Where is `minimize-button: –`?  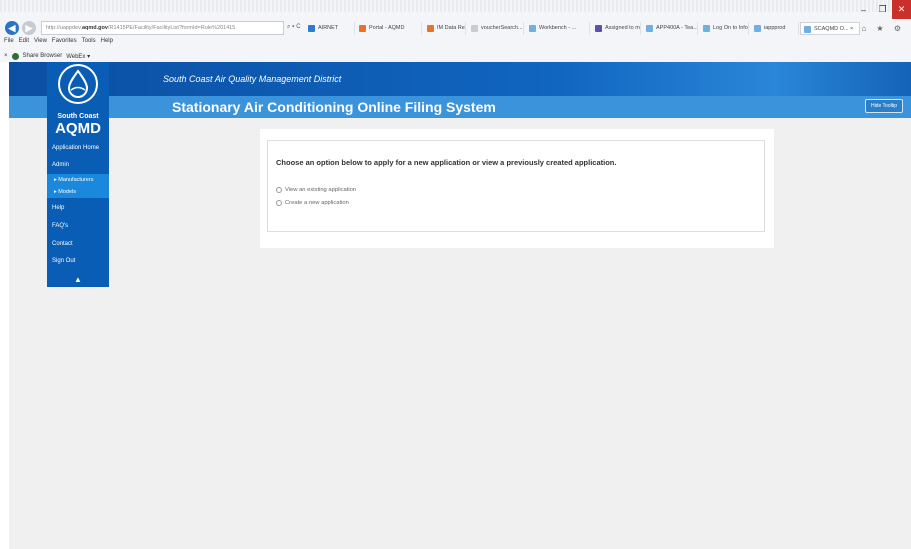
minimize-button: – is located at coordinates (863, 9).